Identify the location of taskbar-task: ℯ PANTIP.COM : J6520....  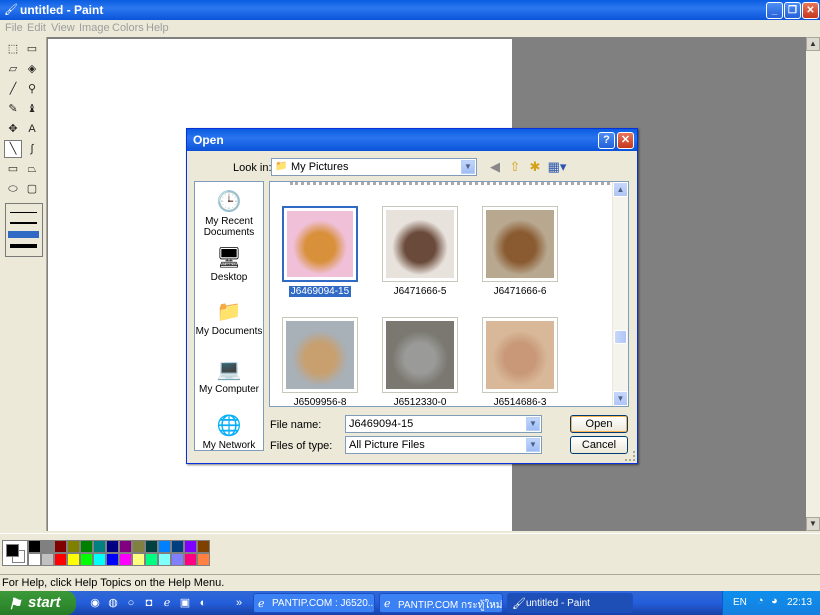
(314, 603).